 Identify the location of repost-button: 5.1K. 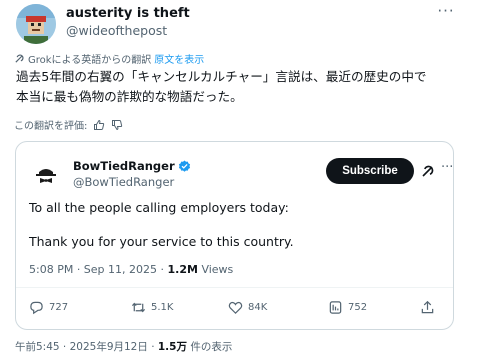
(152, 307).